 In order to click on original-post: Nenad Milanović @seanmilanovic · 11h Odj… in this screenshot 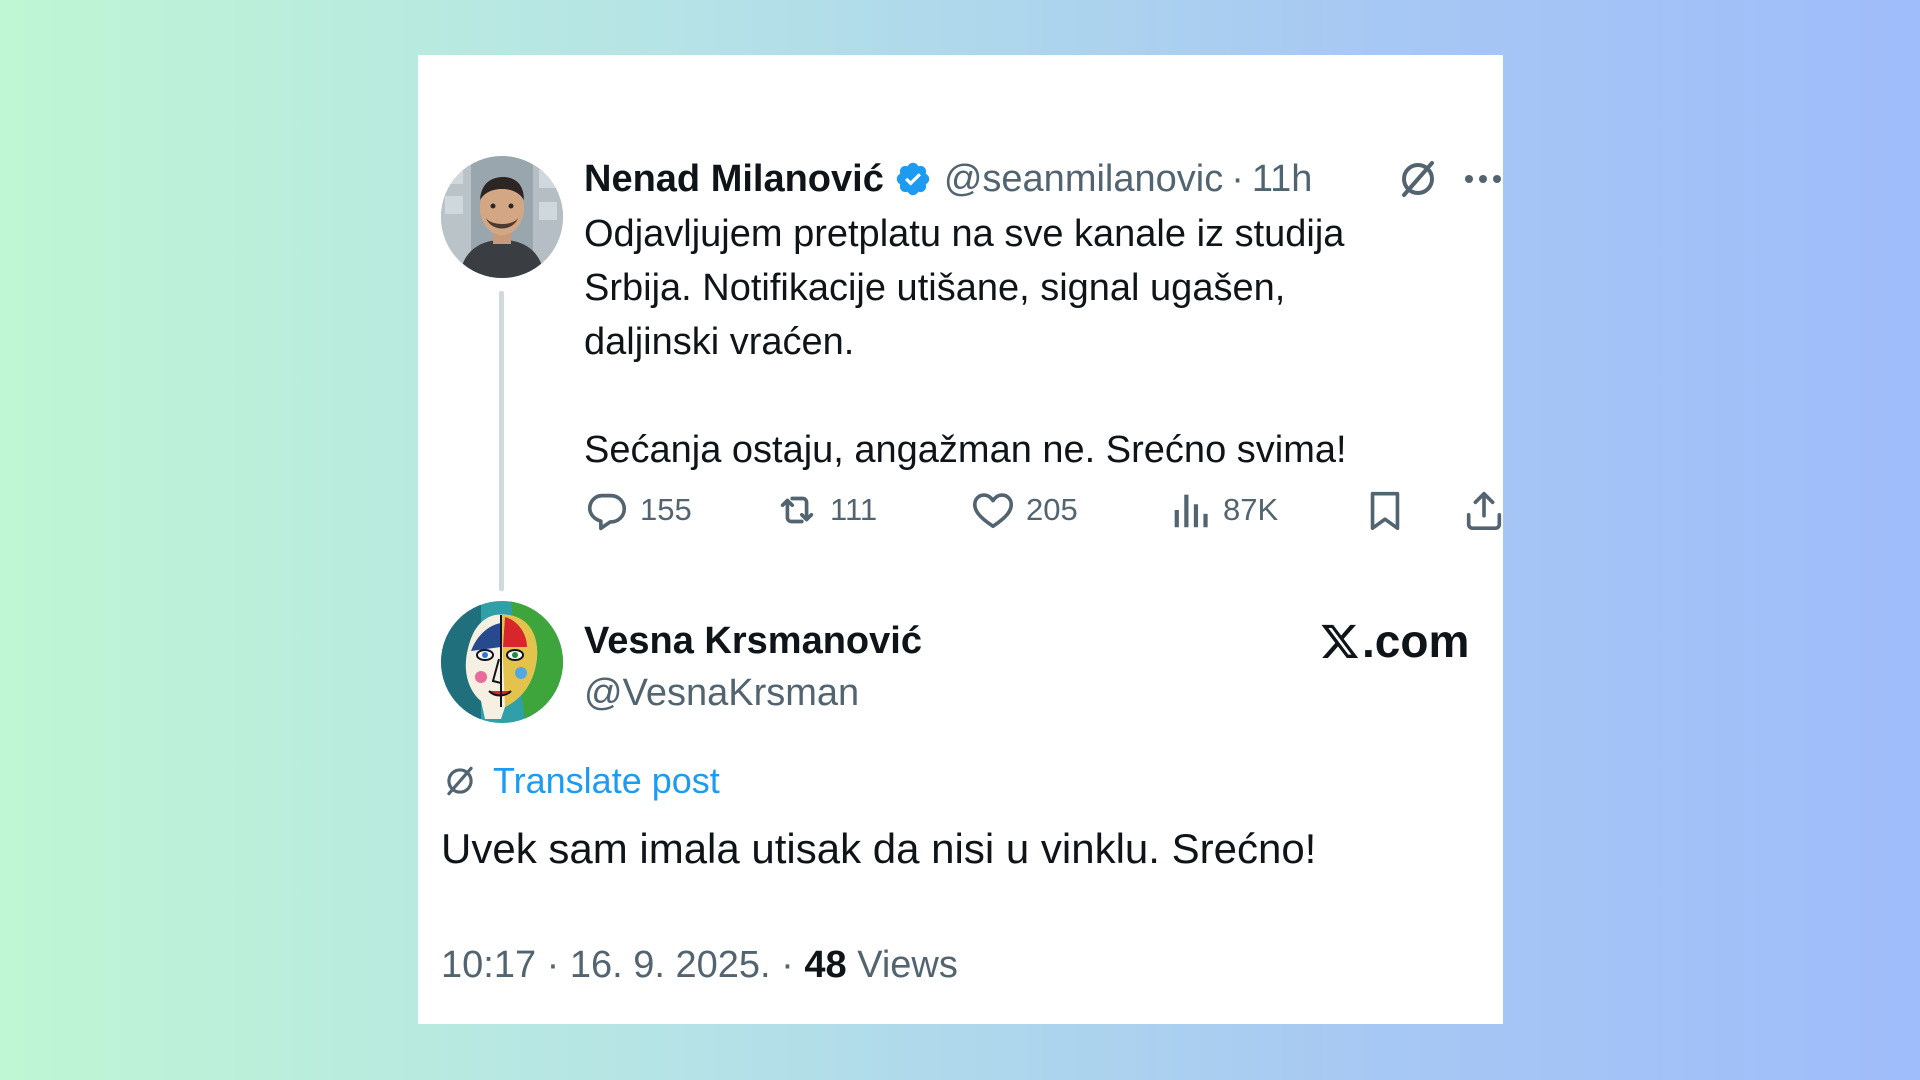, I will do `click(1034, 314)`.